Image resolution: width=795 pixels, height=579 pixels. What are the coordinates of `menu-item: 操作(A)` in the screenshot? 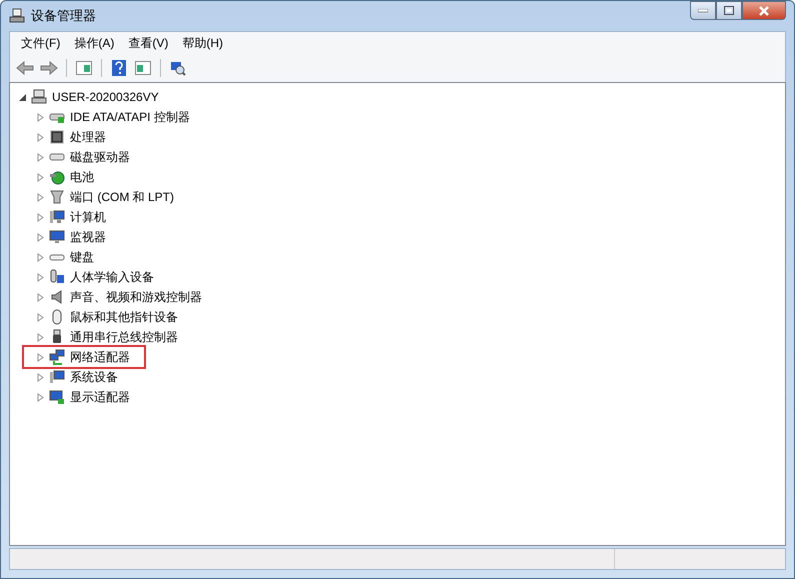 It's located at (94, 43).